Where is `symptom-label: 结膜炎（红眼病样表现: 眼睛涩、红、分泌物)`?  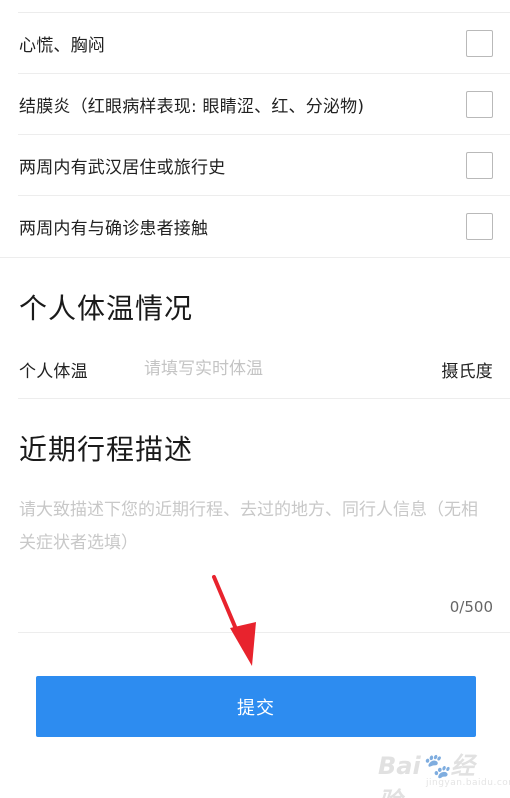 symptom-label: 结膜炎（红眼病样表现: 眼睛涩、红、分泌物) is located at coordinates (192, 107).